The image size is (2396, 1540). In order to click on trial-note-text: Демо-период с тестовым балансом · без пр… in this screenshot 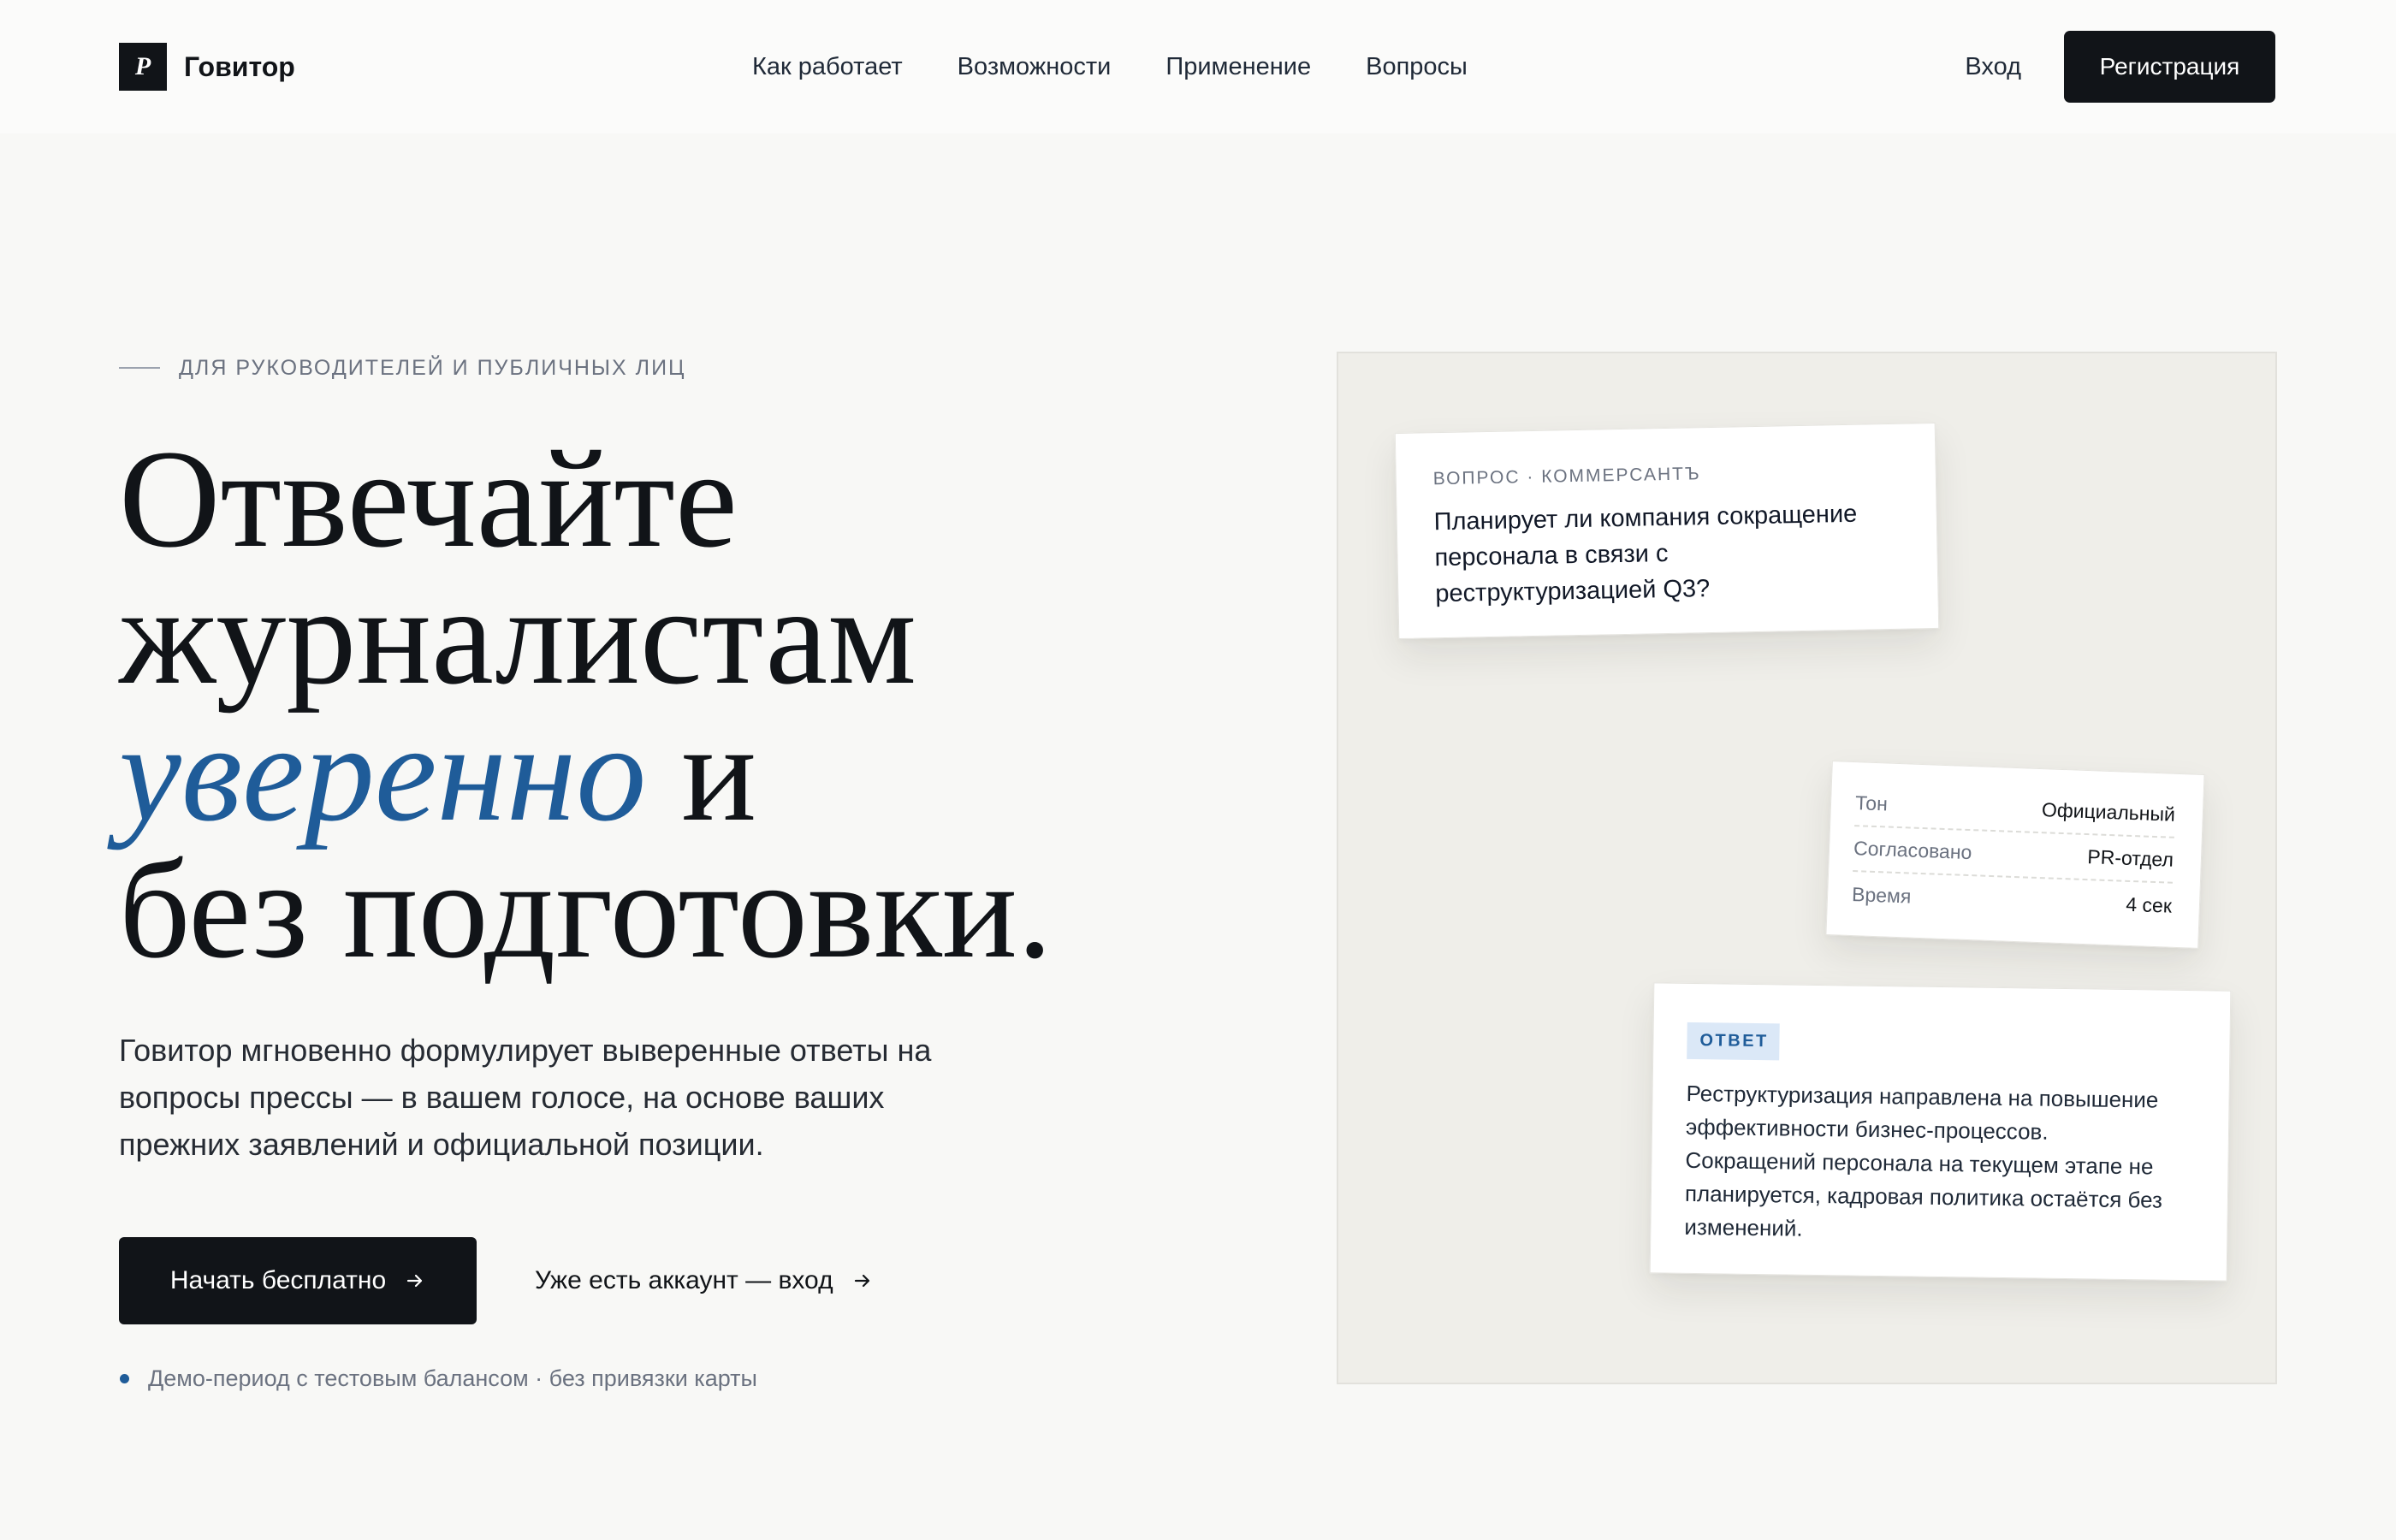, I will do `click(452, 1378)`.